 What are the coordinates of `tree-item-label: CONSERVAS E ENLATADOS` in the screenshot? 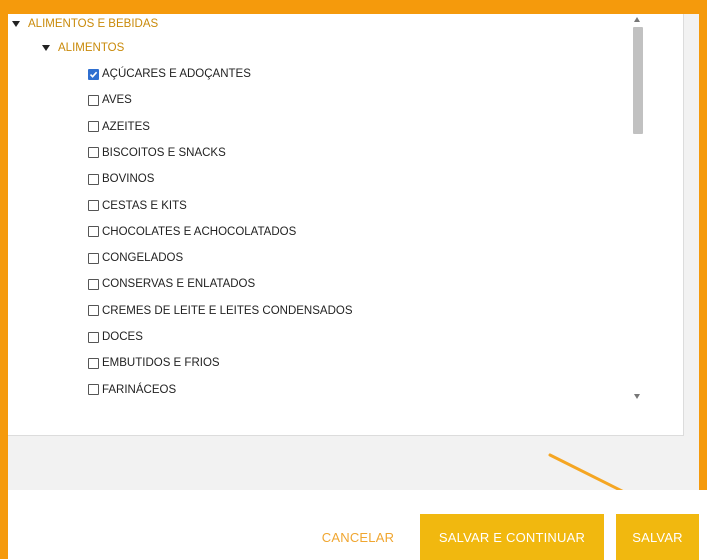 It's located at (179, 284).